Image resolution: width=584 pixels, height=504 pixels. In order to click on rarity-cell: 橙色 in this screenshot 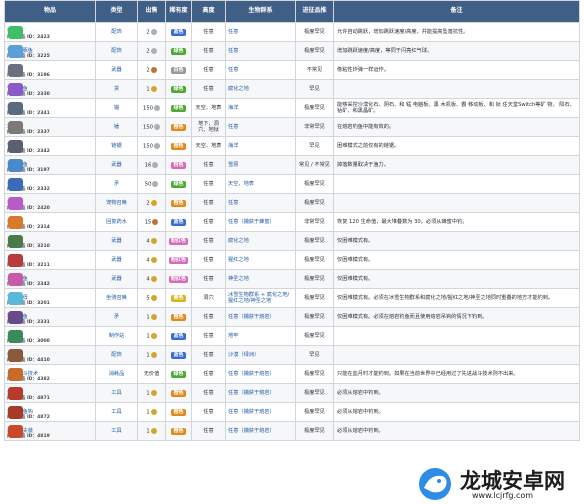, I will do `click(178, 127)`.